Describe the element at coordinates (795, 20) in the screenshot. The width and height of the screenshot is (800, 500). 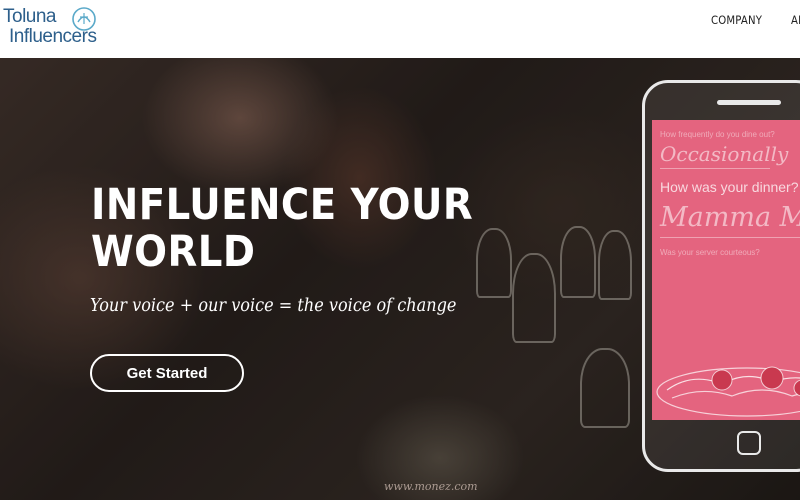
I see `nav-link-about: ABOU` at that location.